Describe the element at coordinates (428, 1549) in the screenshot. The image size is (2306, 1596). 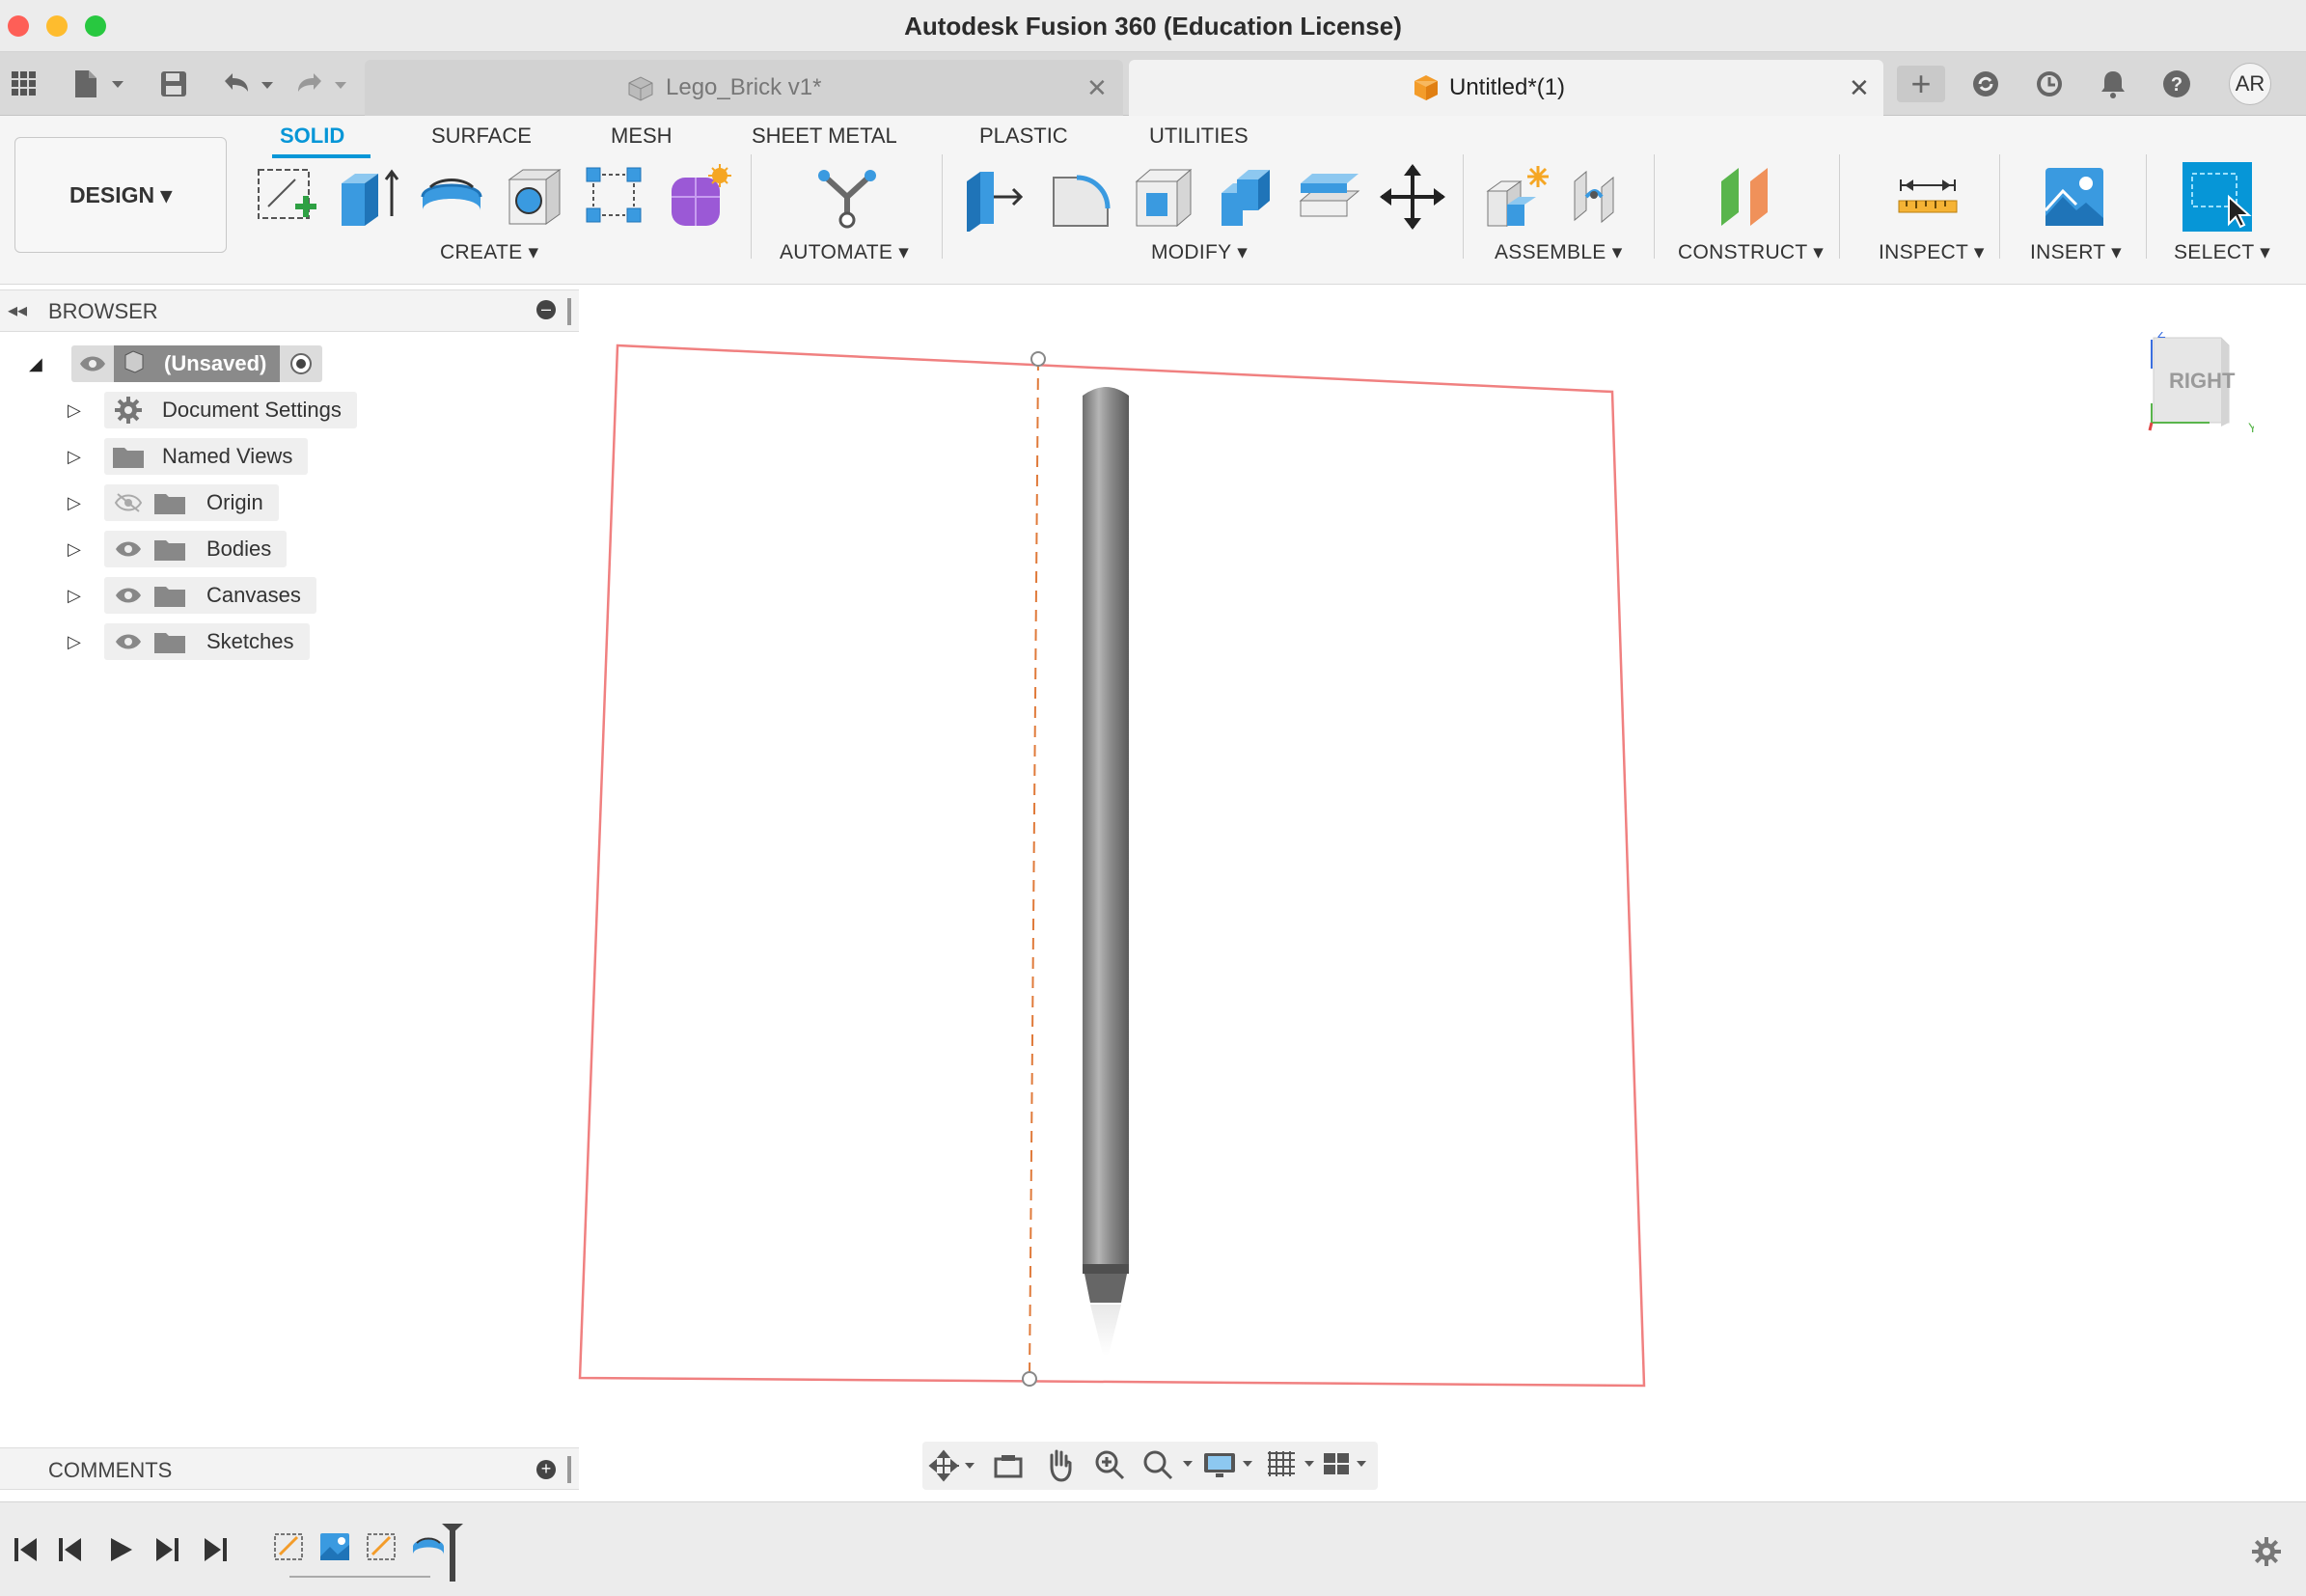
I see `timeline-revolve-icon` at that location.